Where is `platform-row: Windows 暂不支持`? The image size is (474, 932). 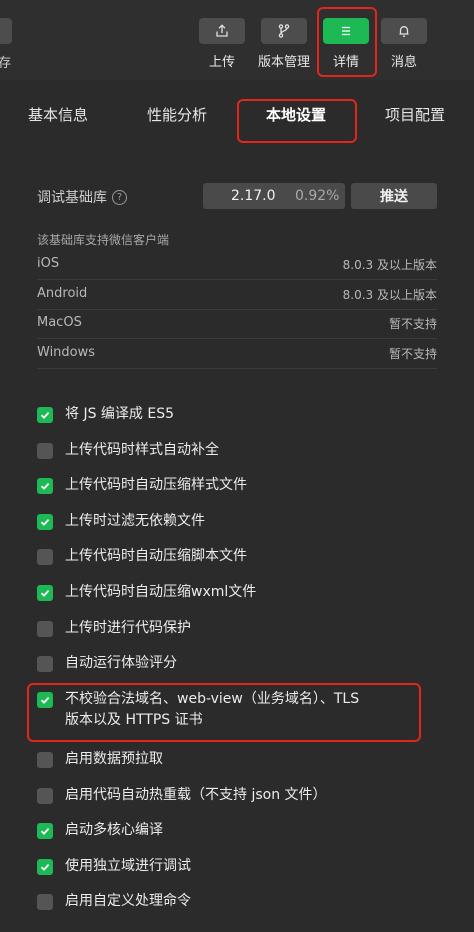 platform-row: Windows 暂不支持 is located at coordinates (237, 354).